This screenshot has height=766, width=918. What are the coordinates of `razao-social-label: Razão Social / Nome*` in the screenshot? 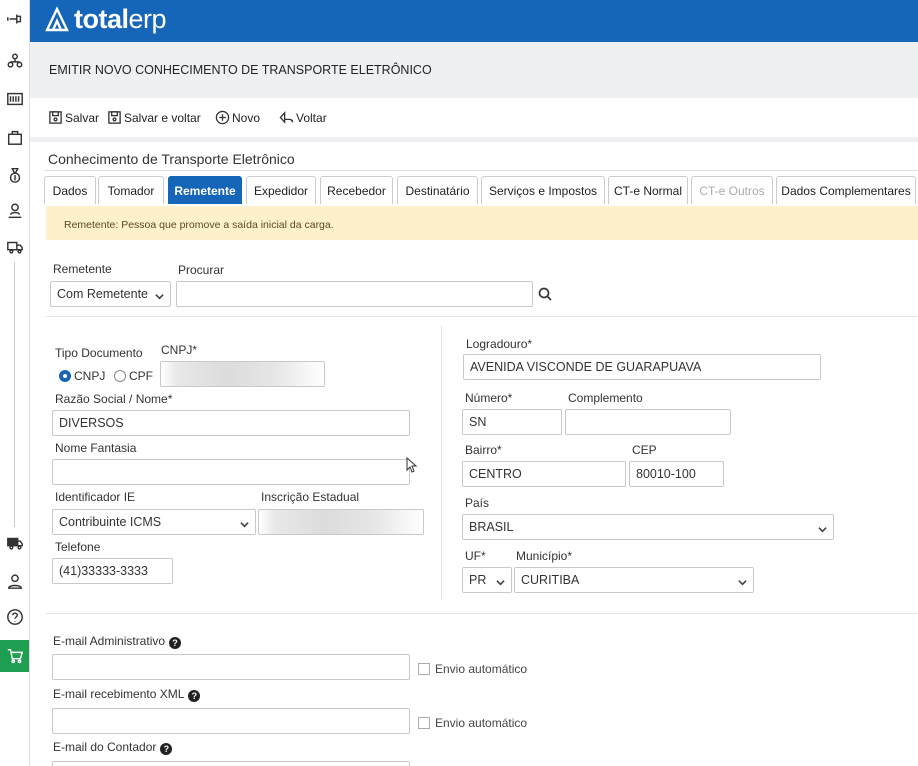 It's located at (114, 399).